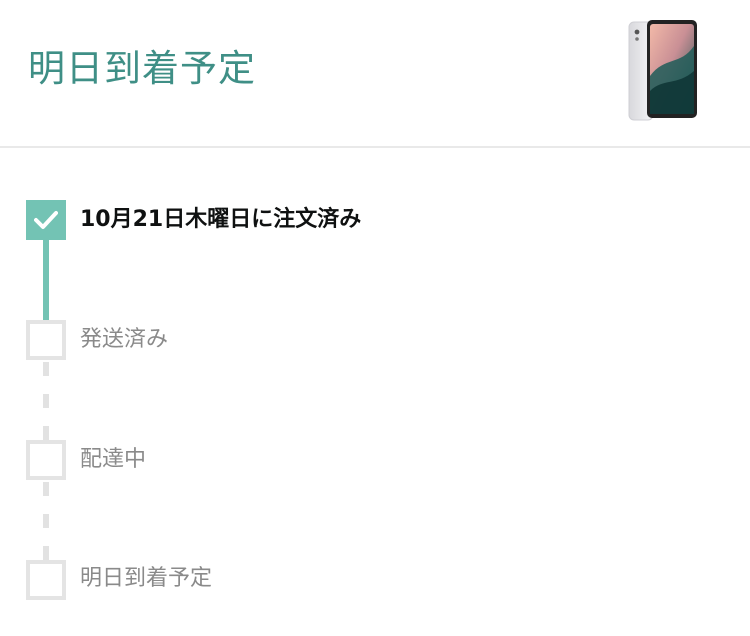 Image resolution: width=750 pixels, height=636 pixels. What do you see at coordinates (146, 578) in the screenshot?
I see `step-arriving-tomorrow-label: 明日到着予定` at bounding box center [146, 578].